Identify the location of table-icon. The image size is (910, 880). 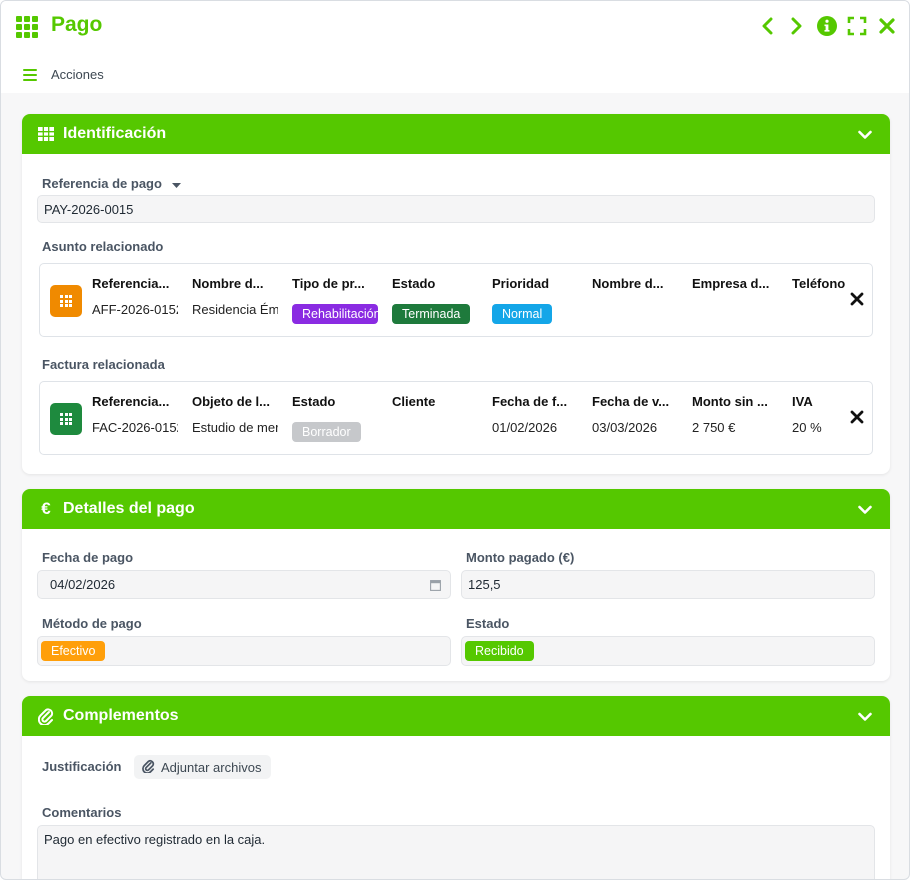
(46, 134).